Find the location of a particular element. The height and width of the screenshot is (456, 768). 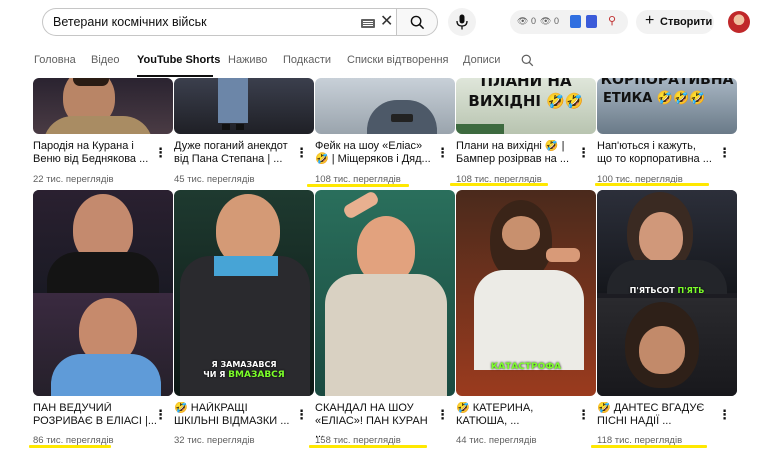

view-count: 44 тис. переглядів is located at coordinates (496, 440).